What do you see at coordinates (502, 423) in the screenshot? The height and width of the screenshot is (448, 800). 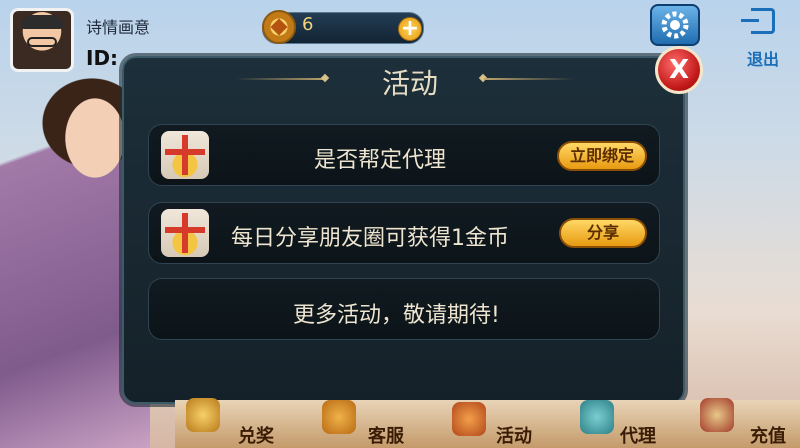 I see `nav-item-activity: 活动` at bounding box center [502, 423].